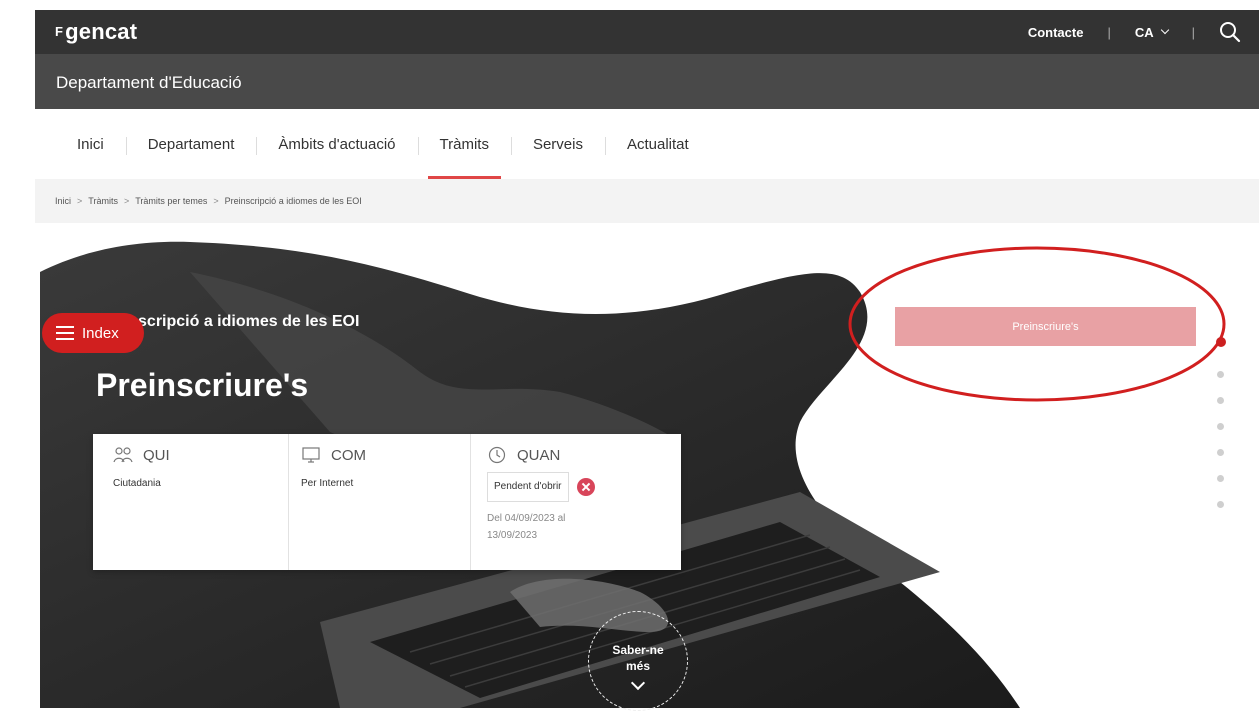  Describe the element at coordinates (101, 144) in the screenshot. I see `nav-item-inici: Inici` at that location.